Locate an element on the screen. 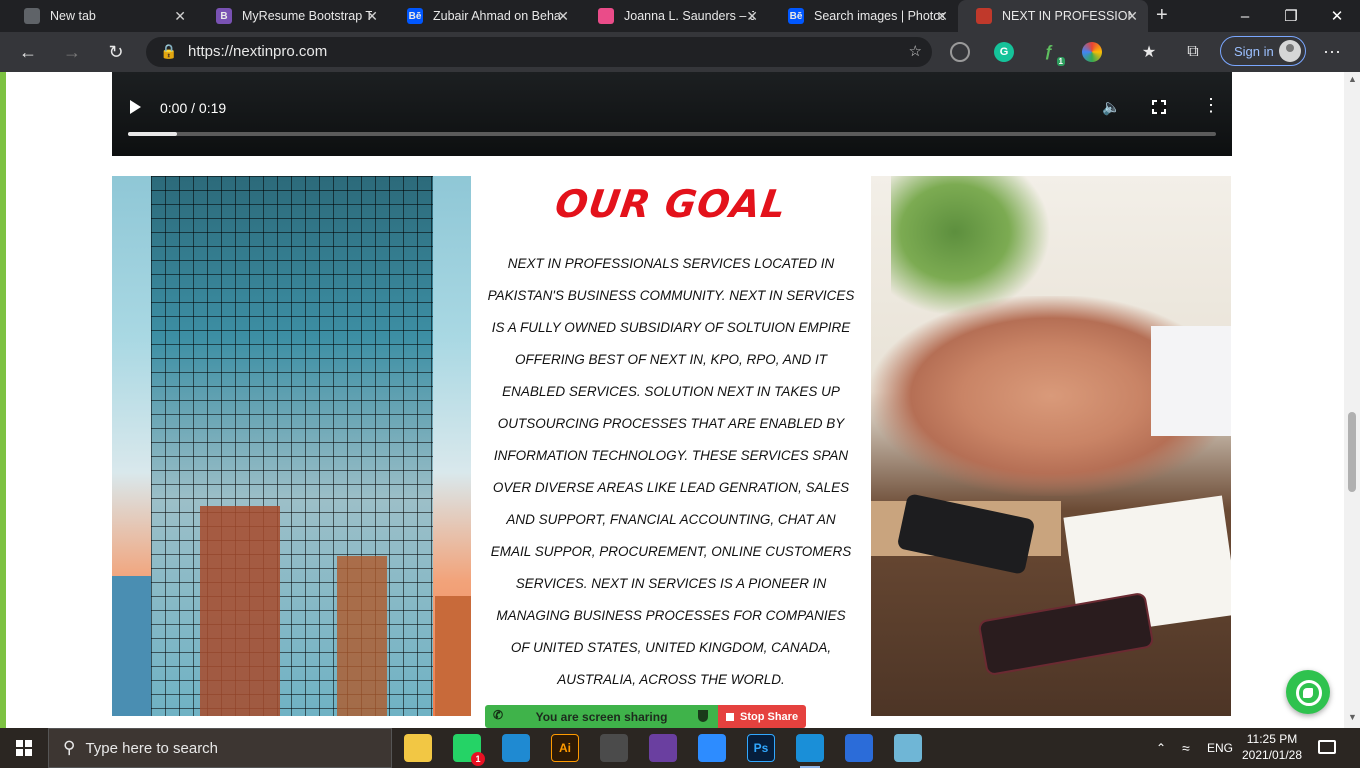  tab-title: Search images | Photos is located at coordinates (879, 16).